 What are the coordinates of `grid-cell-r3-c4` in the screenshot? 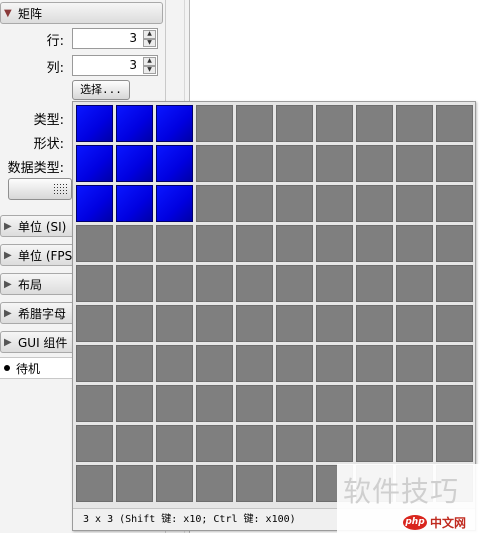 It's located at (214, 203).